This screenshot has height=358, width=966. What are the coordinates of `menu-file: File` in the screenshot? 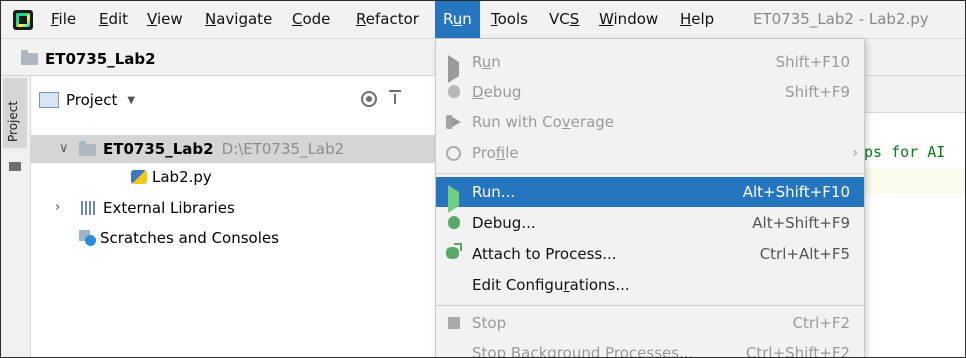 It's located at (63, 19).